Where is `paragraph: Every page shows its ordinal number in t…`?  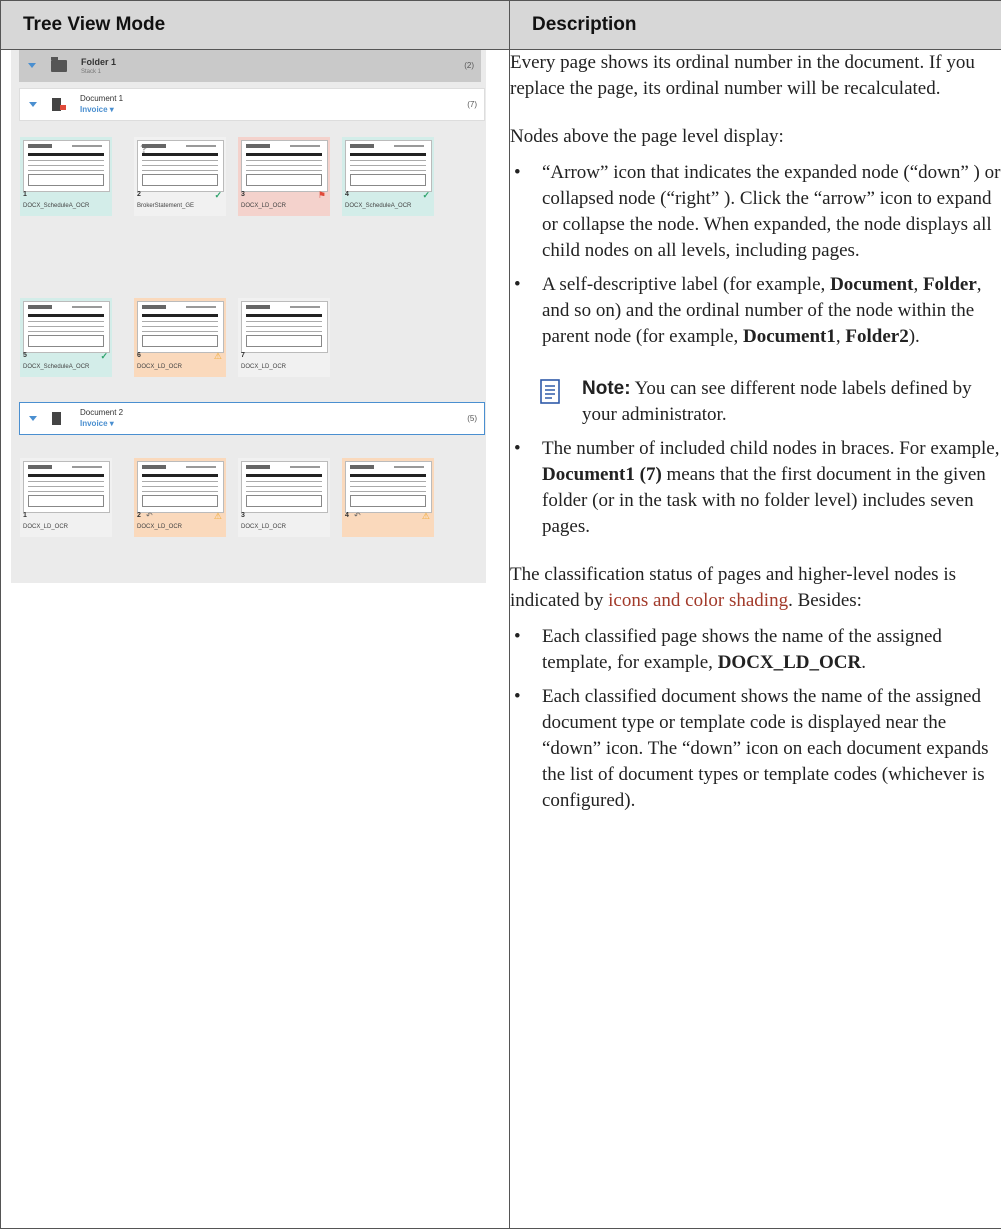
paragraph: Every page shows its ordinal number in t… is located at coordinates (755, 76).